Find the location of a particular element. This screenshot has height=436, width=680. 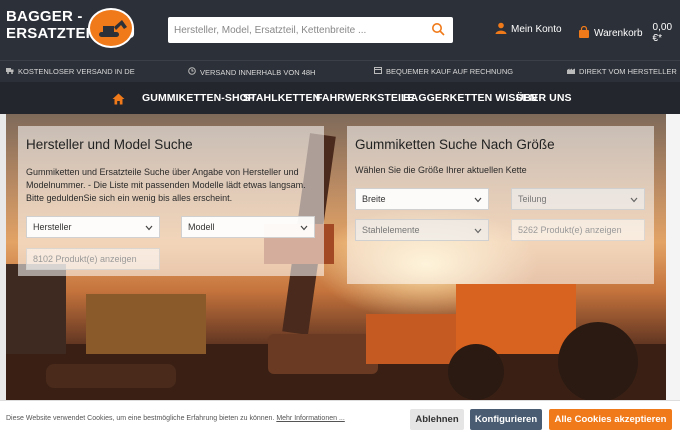

model-select: Modell is located at coordinates (248, 227).